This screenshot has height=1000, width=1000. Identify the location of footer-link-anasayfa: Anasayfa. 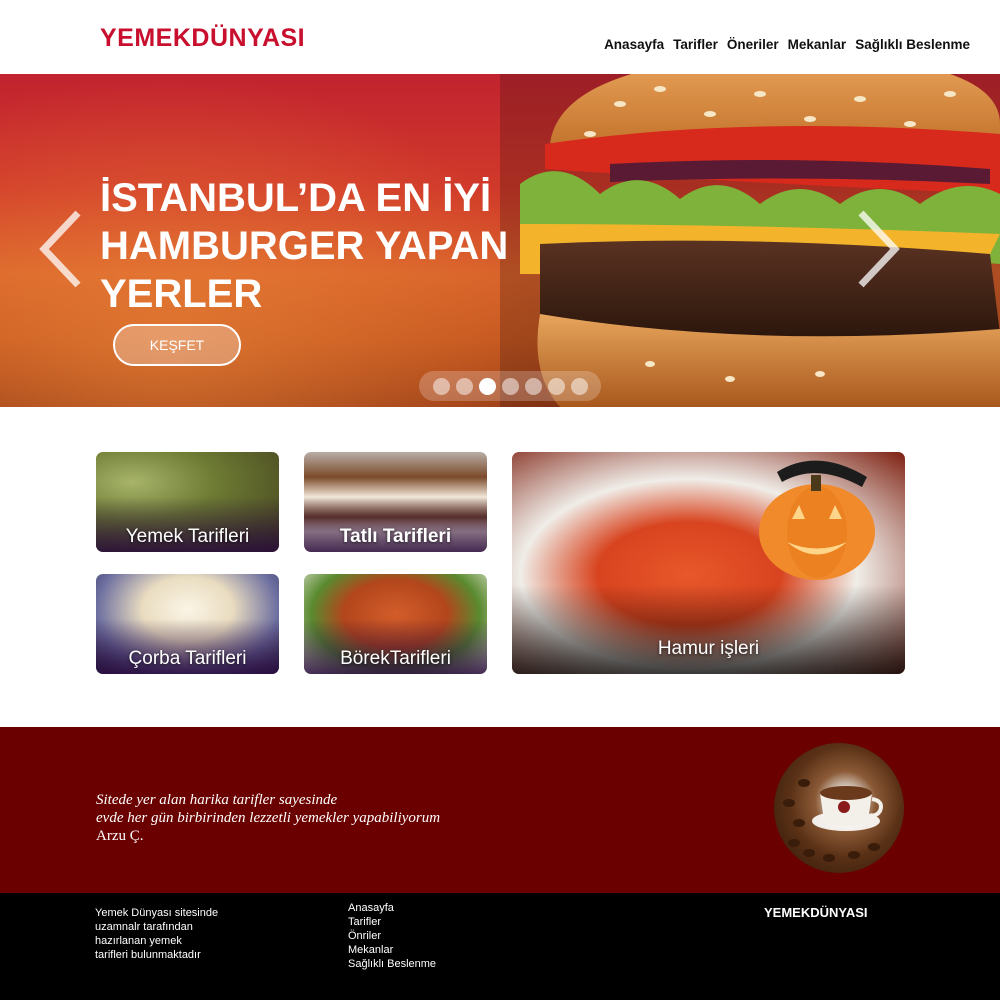
(392, 908).